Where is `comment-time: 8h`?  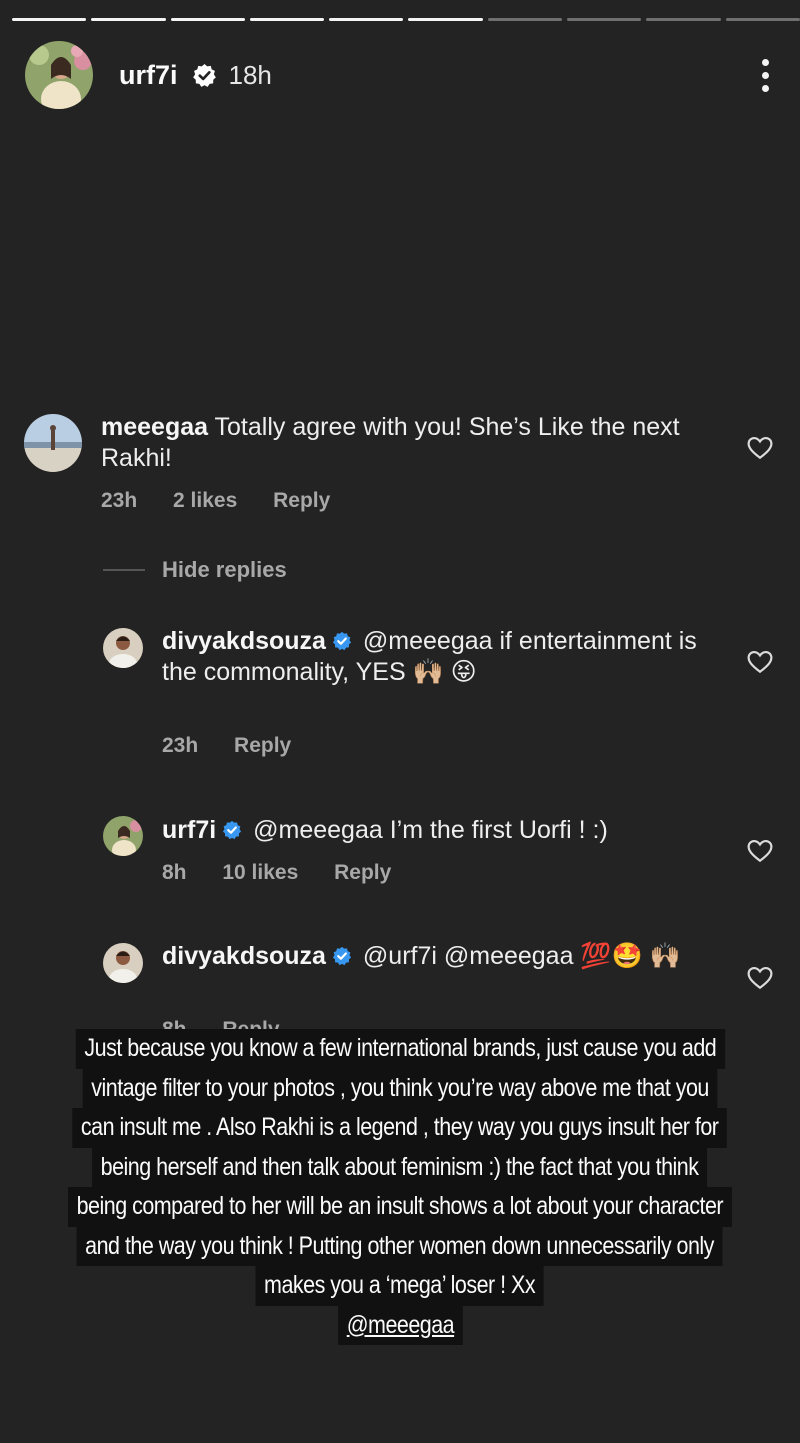
comment-time: 8h is located at coordinates (174, 872).